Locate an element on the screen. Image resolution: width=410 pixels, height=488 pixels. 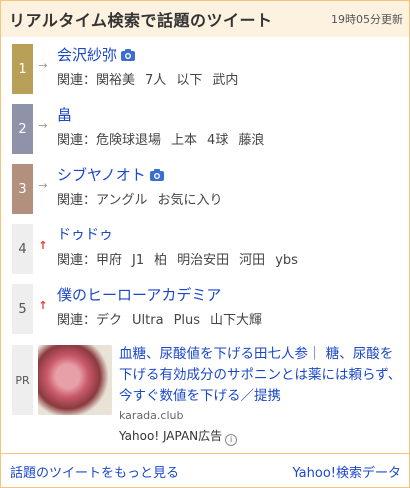
related-terms: 関連：関裕美 7人 以下 武内 is located at coordinates (152, 78).